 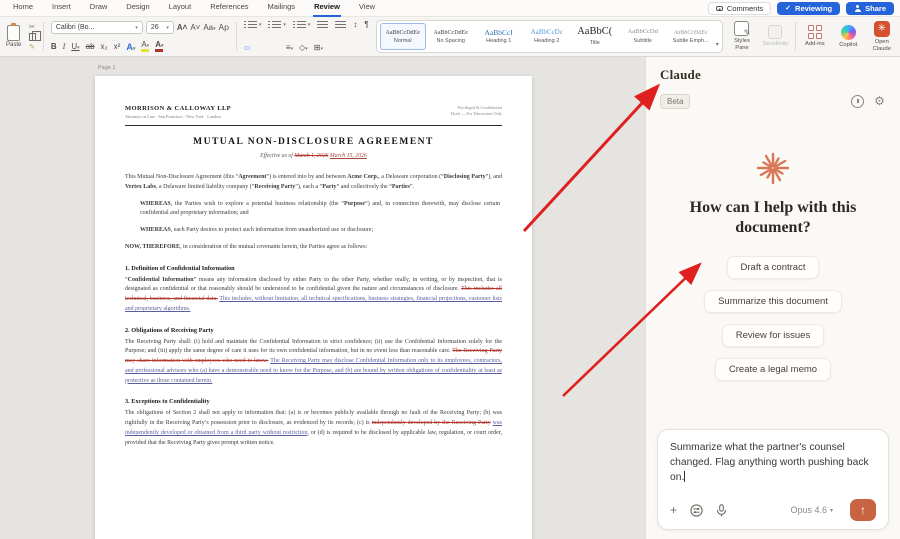 I want to click on paste-button: Paste, so click(x=13, y=35).